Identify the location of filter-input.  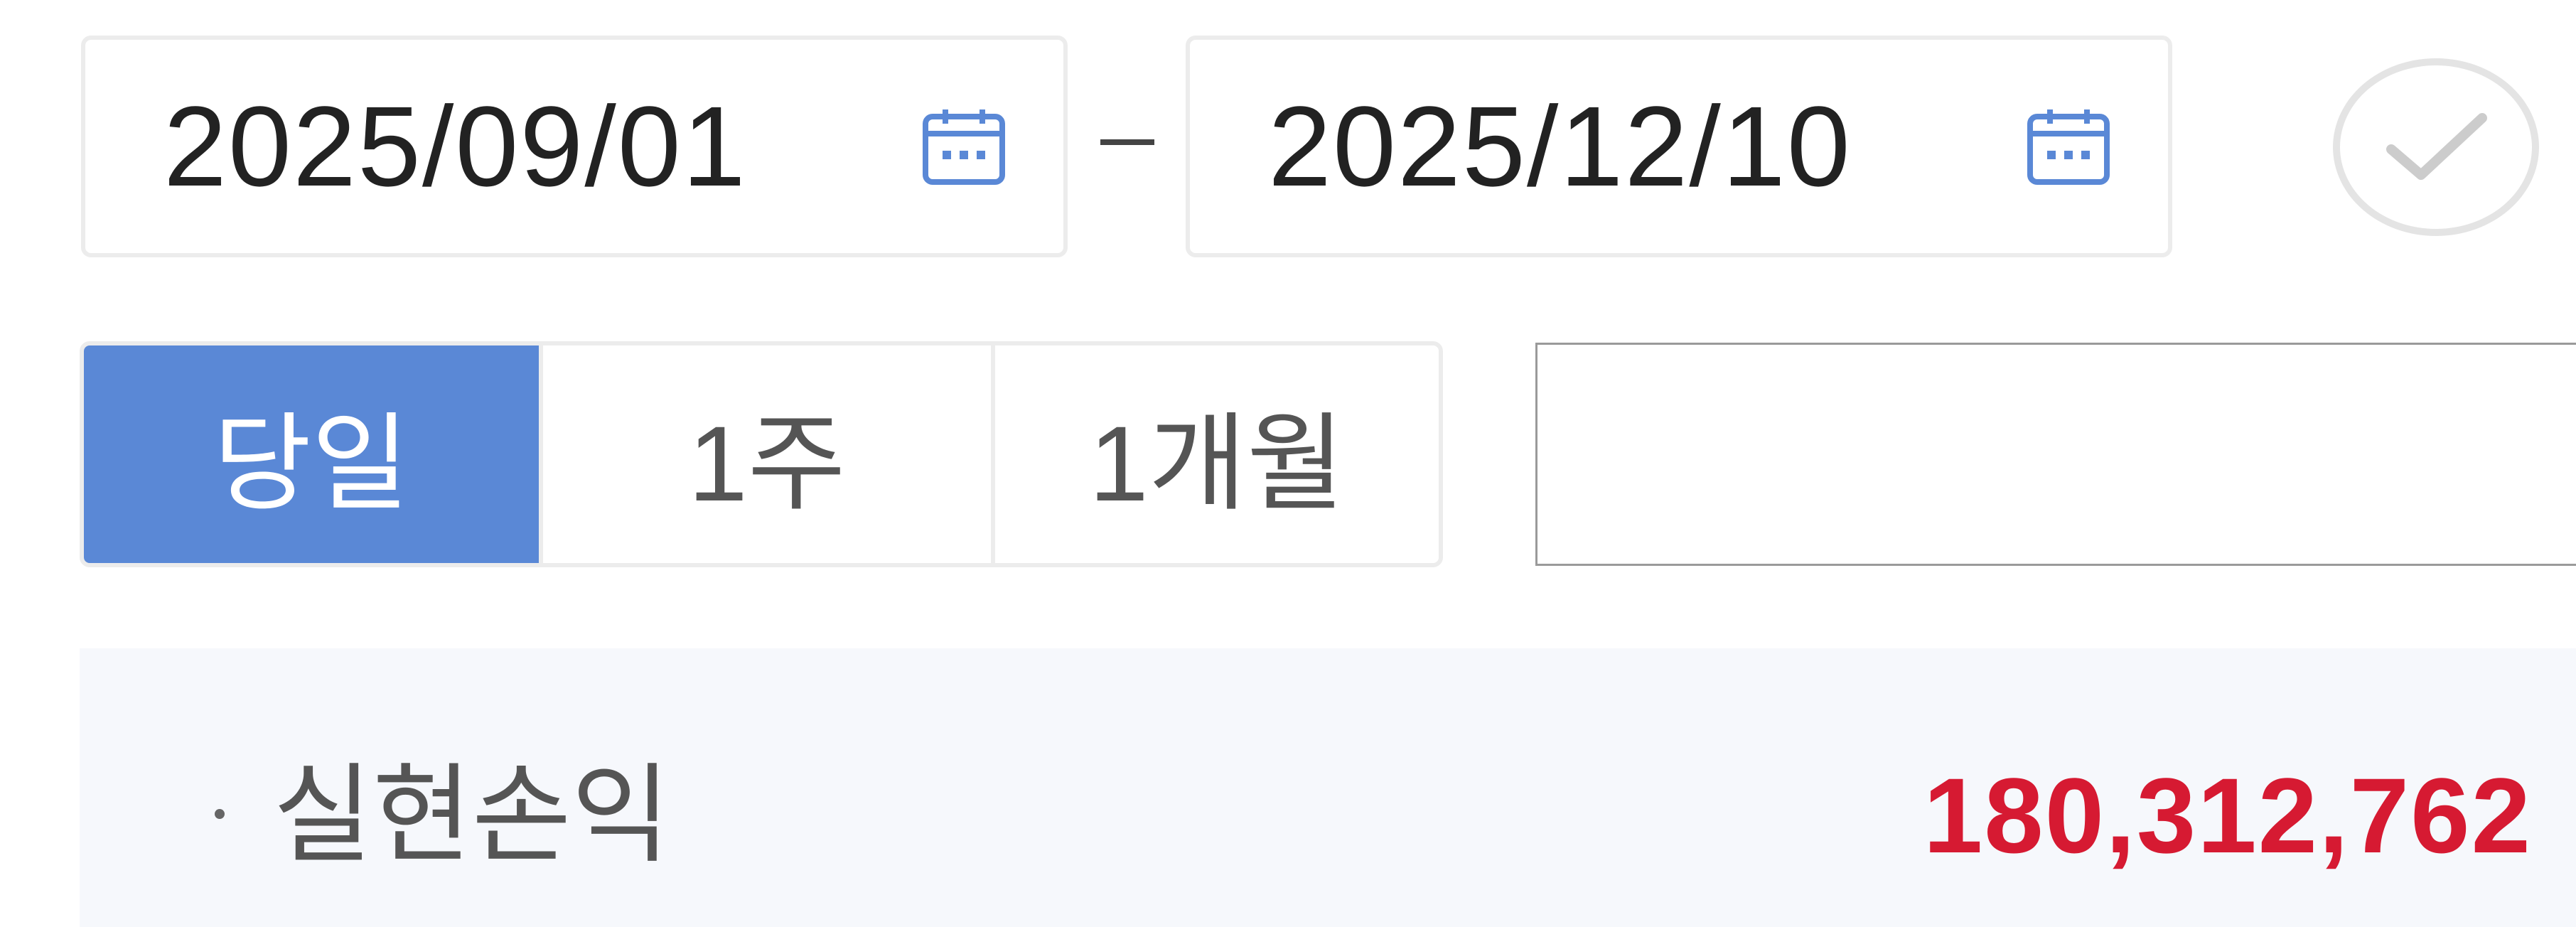
(2055, 454).